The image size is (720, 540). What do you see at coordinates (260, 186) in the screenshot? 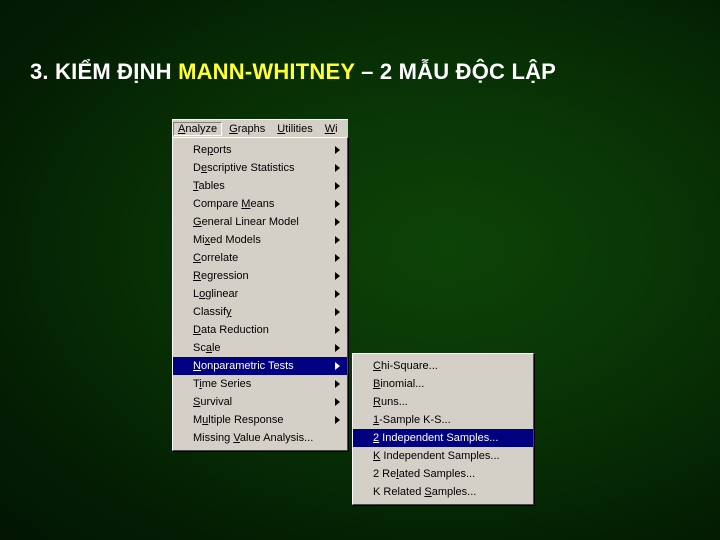
I see `analyze-menu-item-tables: Tables` at bounding box center [260, 186].